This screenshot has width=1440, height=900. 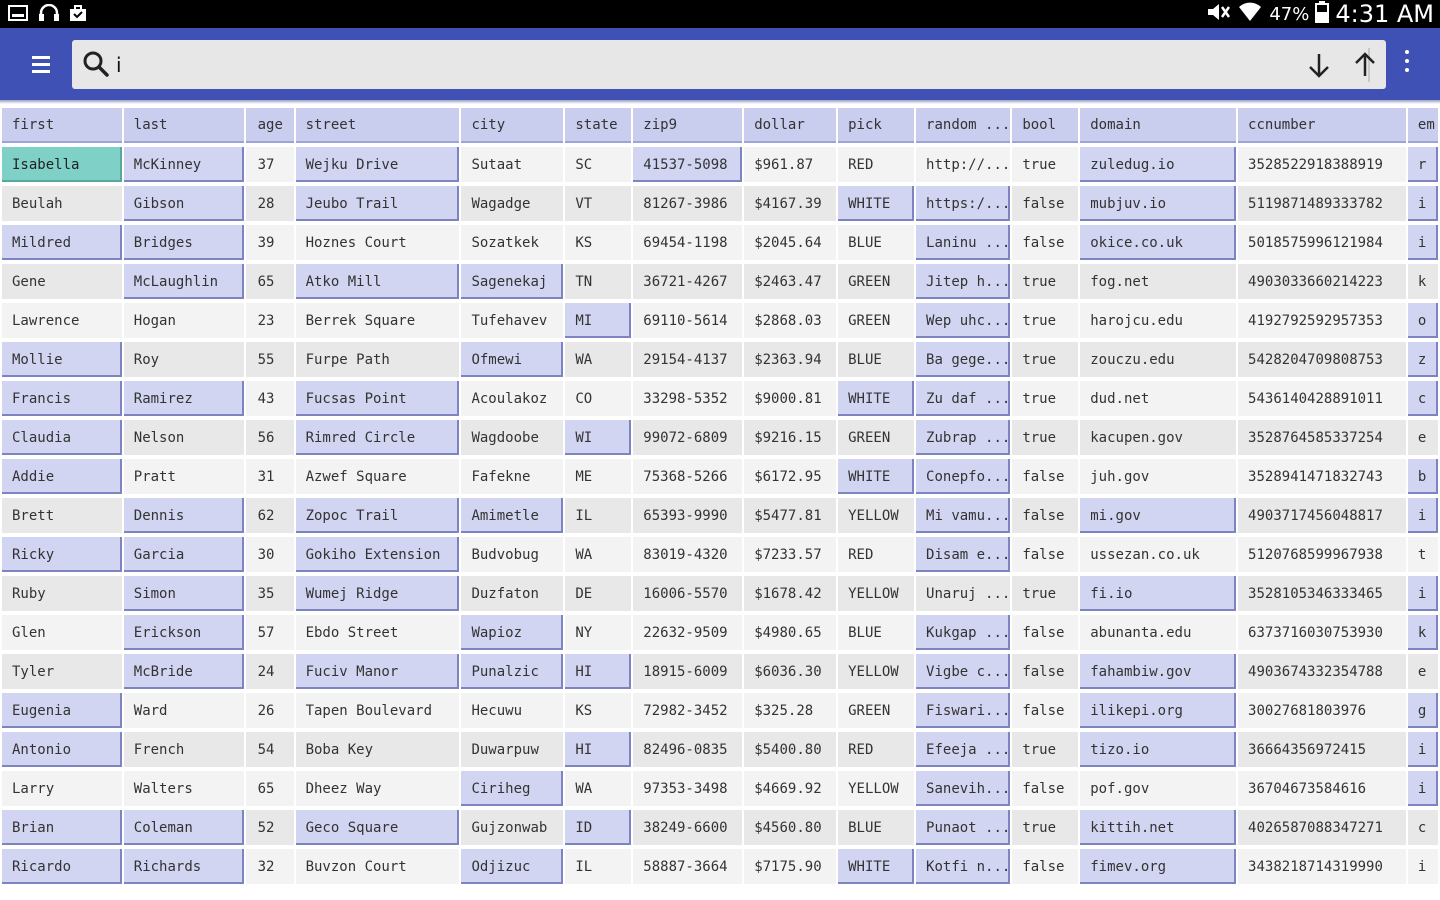 I want to click on table-cell: 4903717456048817, so click(x=1322, y=515).